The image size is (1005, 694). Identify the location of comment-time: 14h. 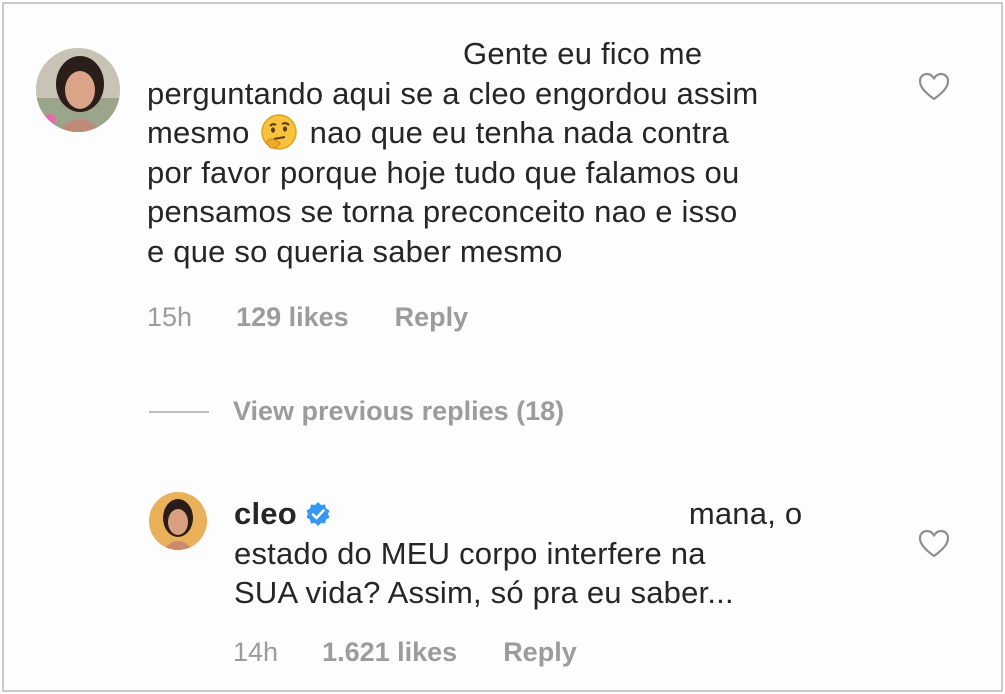
(256, 652).